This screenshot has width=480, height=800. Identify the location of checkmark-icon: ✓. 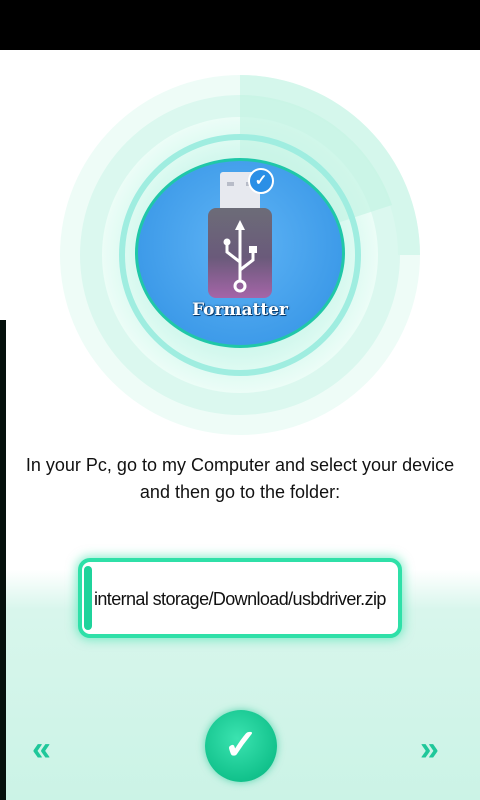
(241, 744).